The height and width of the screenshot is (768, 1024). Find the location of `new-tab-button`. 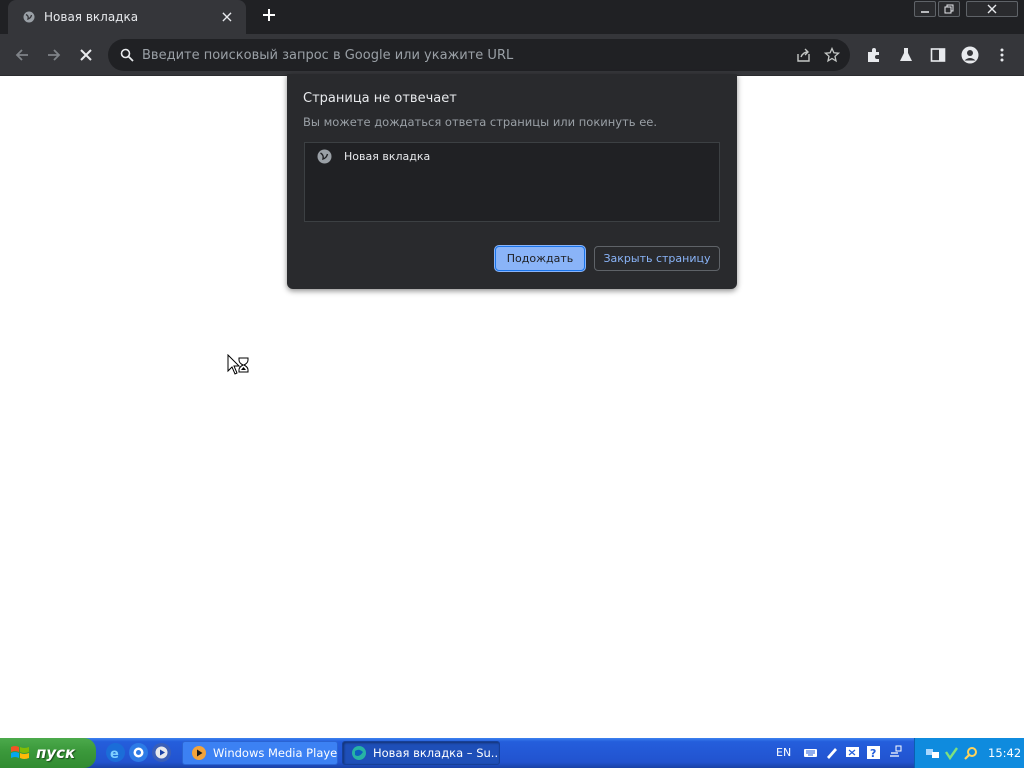

new-tab-button is located at coordinates (269, 17).